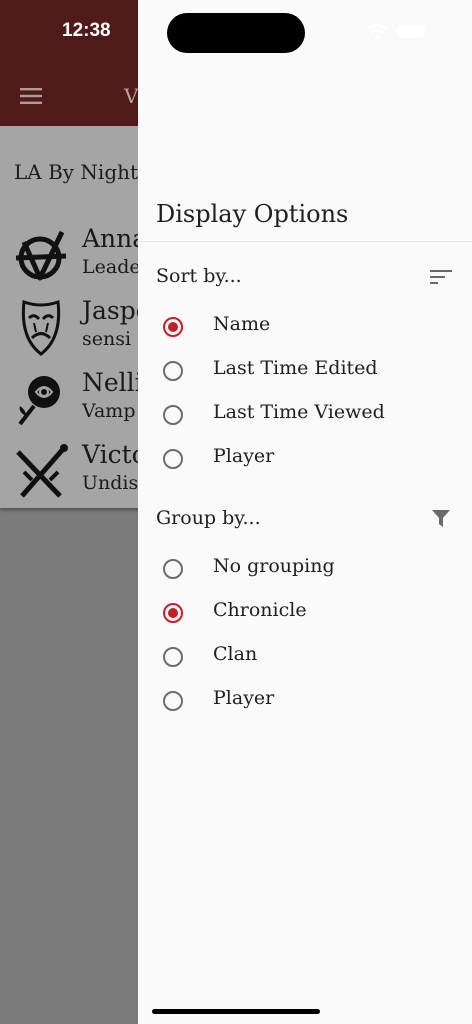 The image size is (472, 1024). Describe the element at coordinates (377, 31) in the screenshot. I see `wifi-icon` at that location.